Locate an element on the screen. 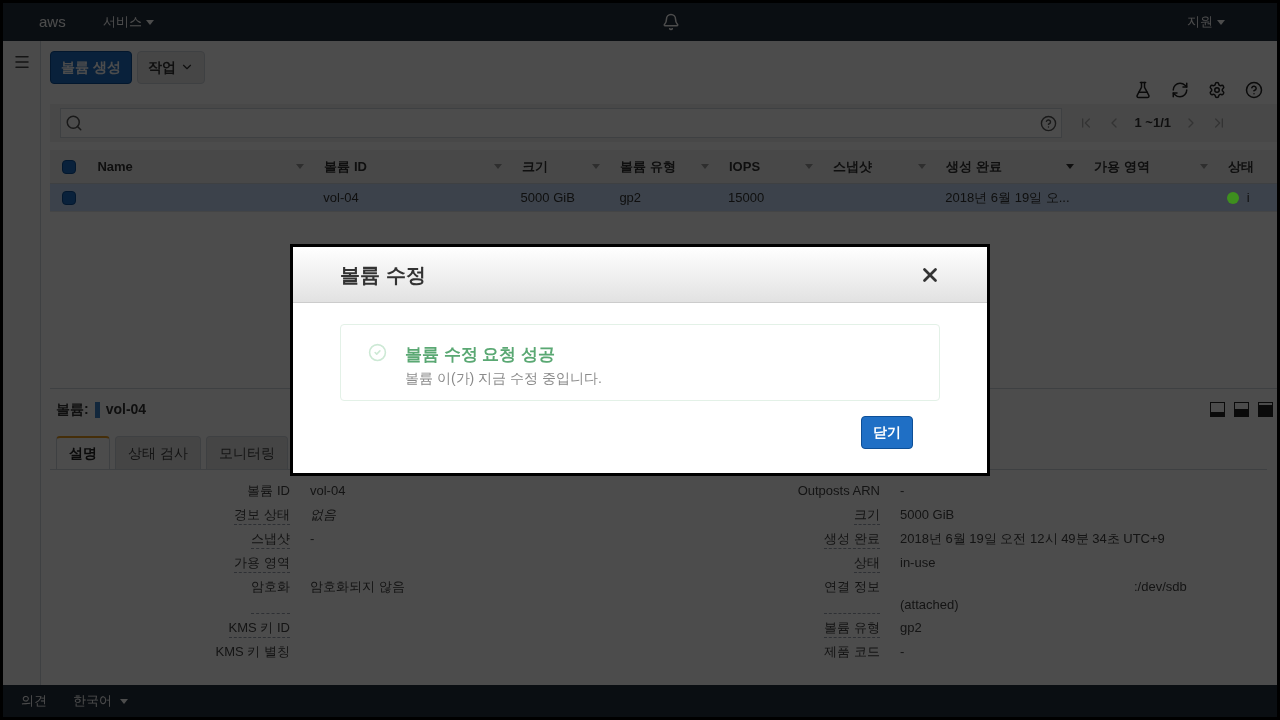  field-value: (attached) is located at coordinates (930, 605).